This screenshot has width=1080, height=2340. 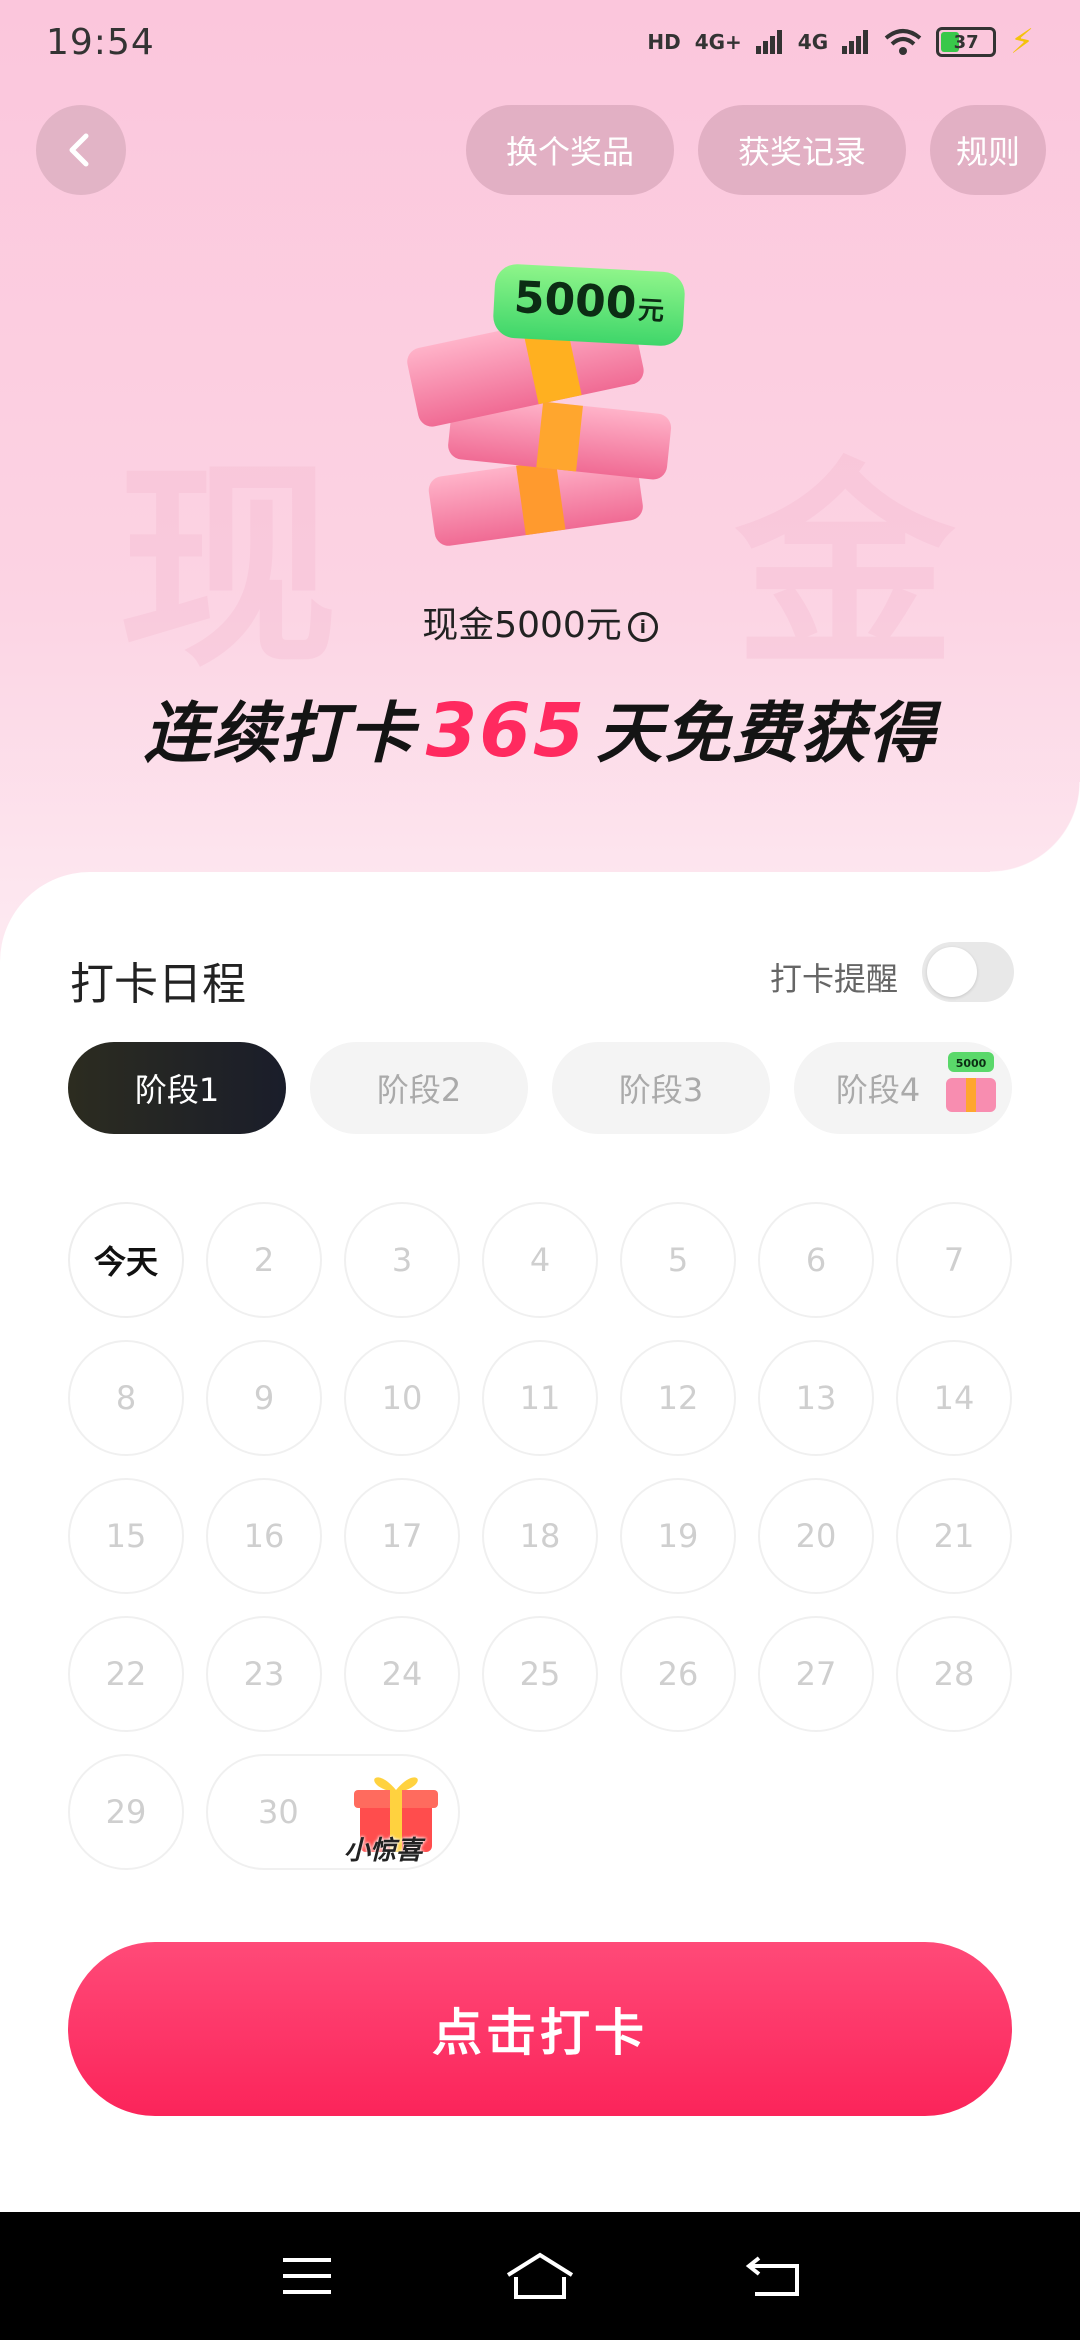 What do you see at coordinates (158, 984) in the screenshot?
I see `section-title: 打卡日程` at bounding box center [158, 984].